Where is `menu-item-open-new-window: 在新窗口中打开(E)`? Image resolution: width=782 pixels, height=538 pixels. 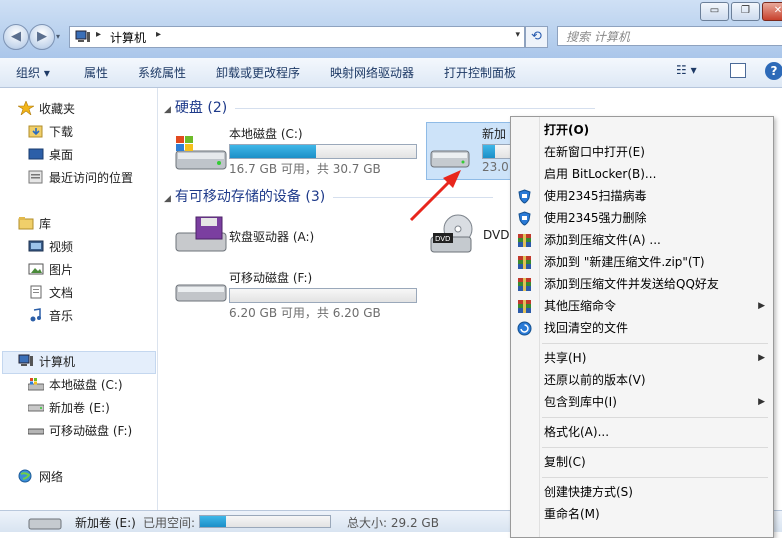 menu-item-open-new-window: 在新窗口中打开(E) is located at coordinates (642, 152).